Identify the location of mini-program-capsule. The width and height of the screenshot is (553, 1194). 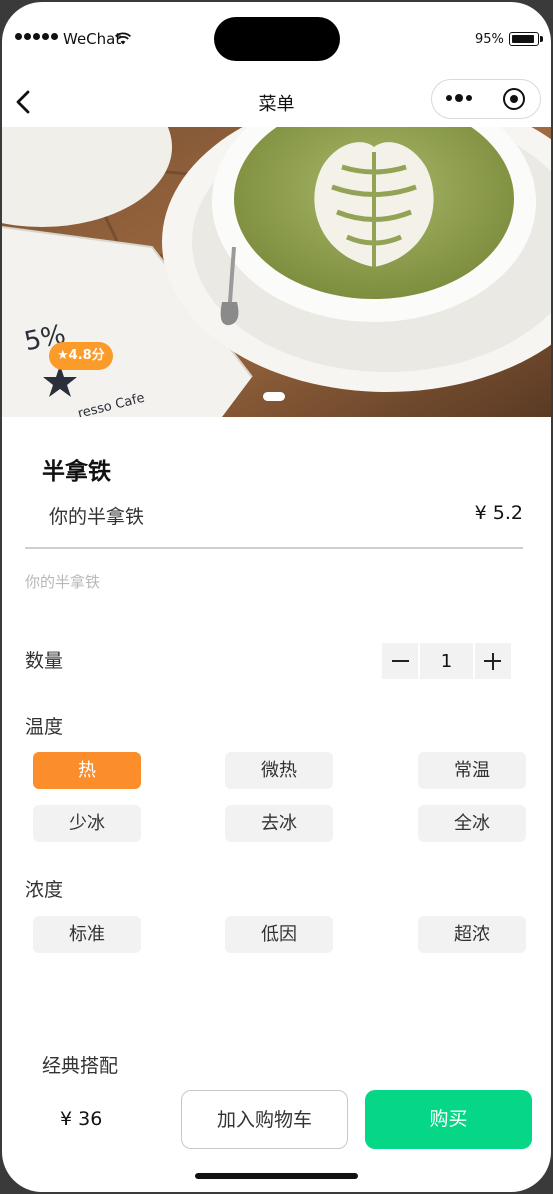
(486, 99).